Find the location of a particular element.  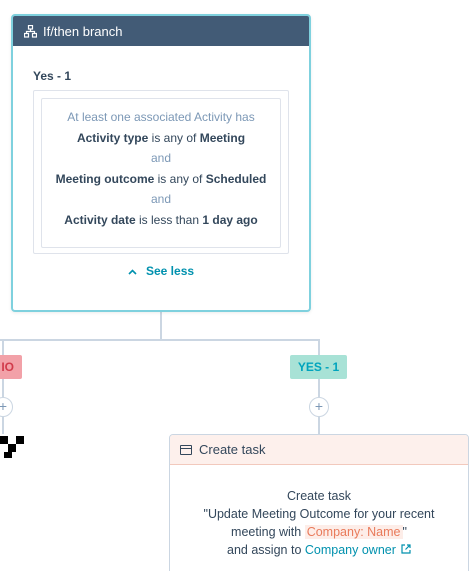

external-link-icon is located at coordinates (404, 550).